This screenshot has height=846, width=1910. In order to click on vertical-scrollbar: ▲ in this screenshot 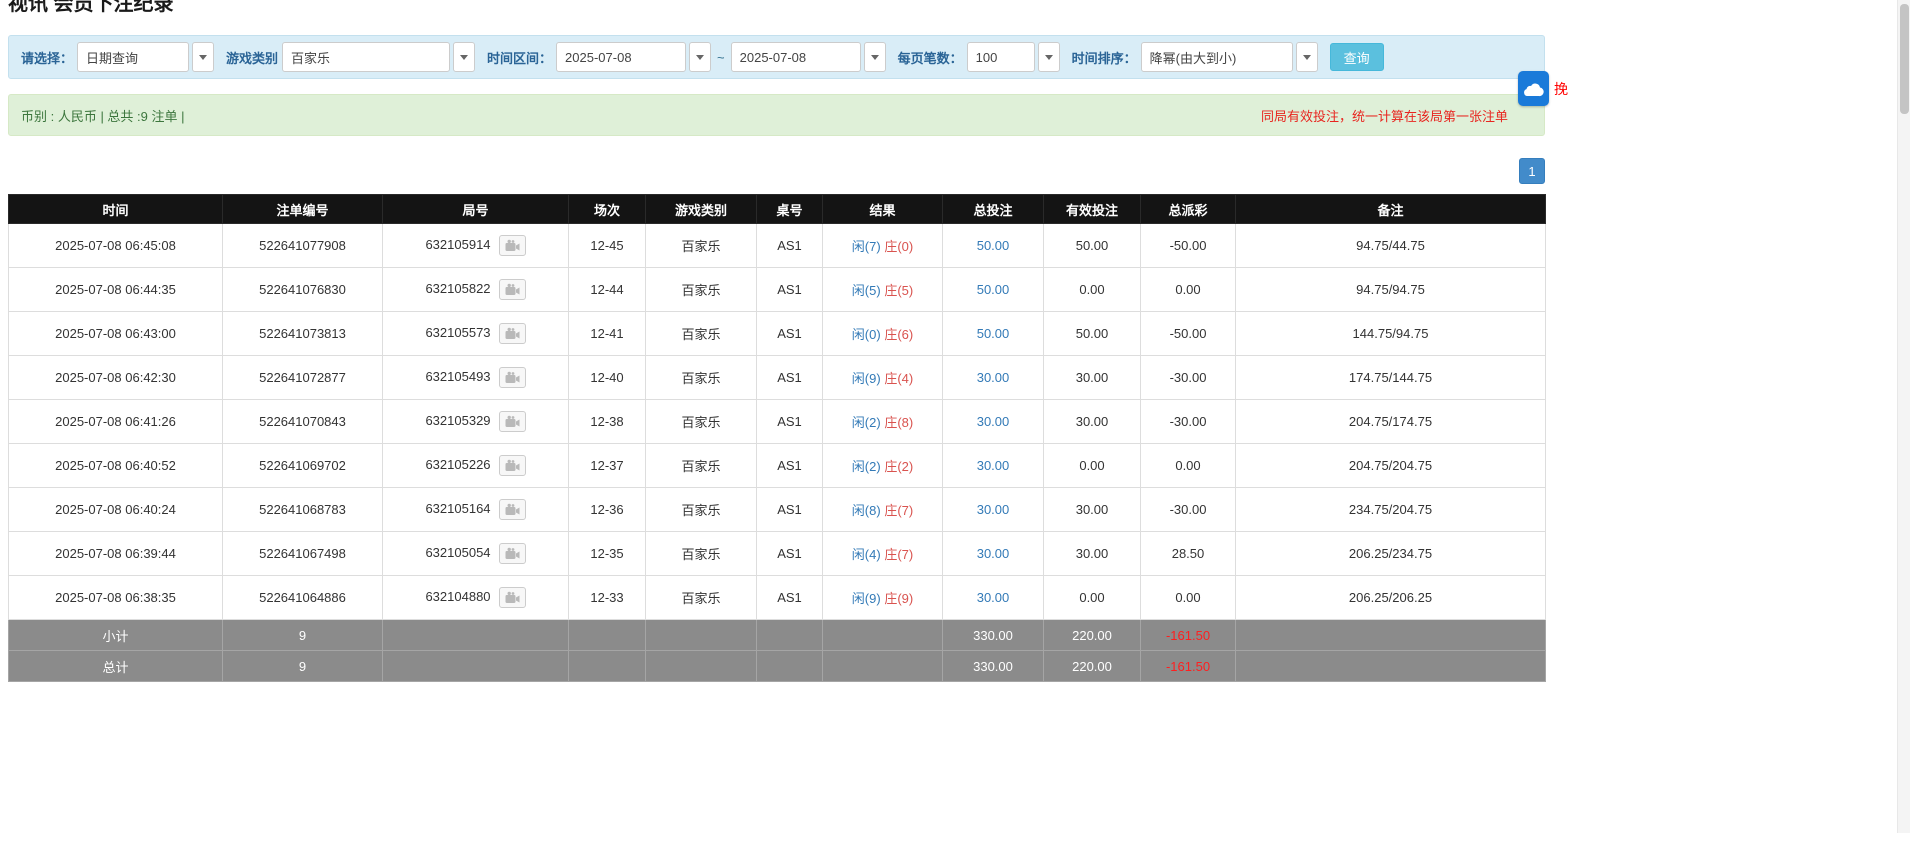, I will do `click(1903, 416)`.